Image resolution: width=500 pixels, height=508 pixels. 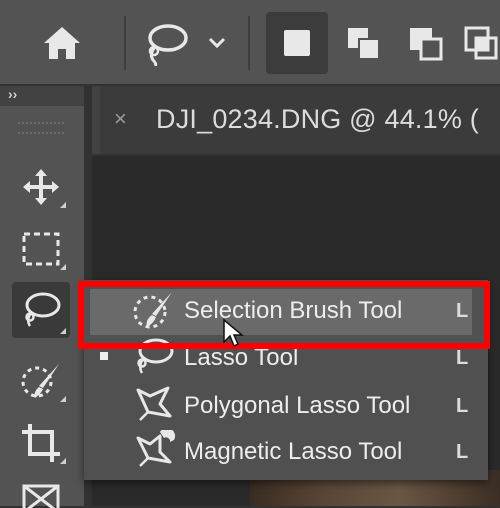 I want to click on chevron-down-icon, so click(x=217, y=43).